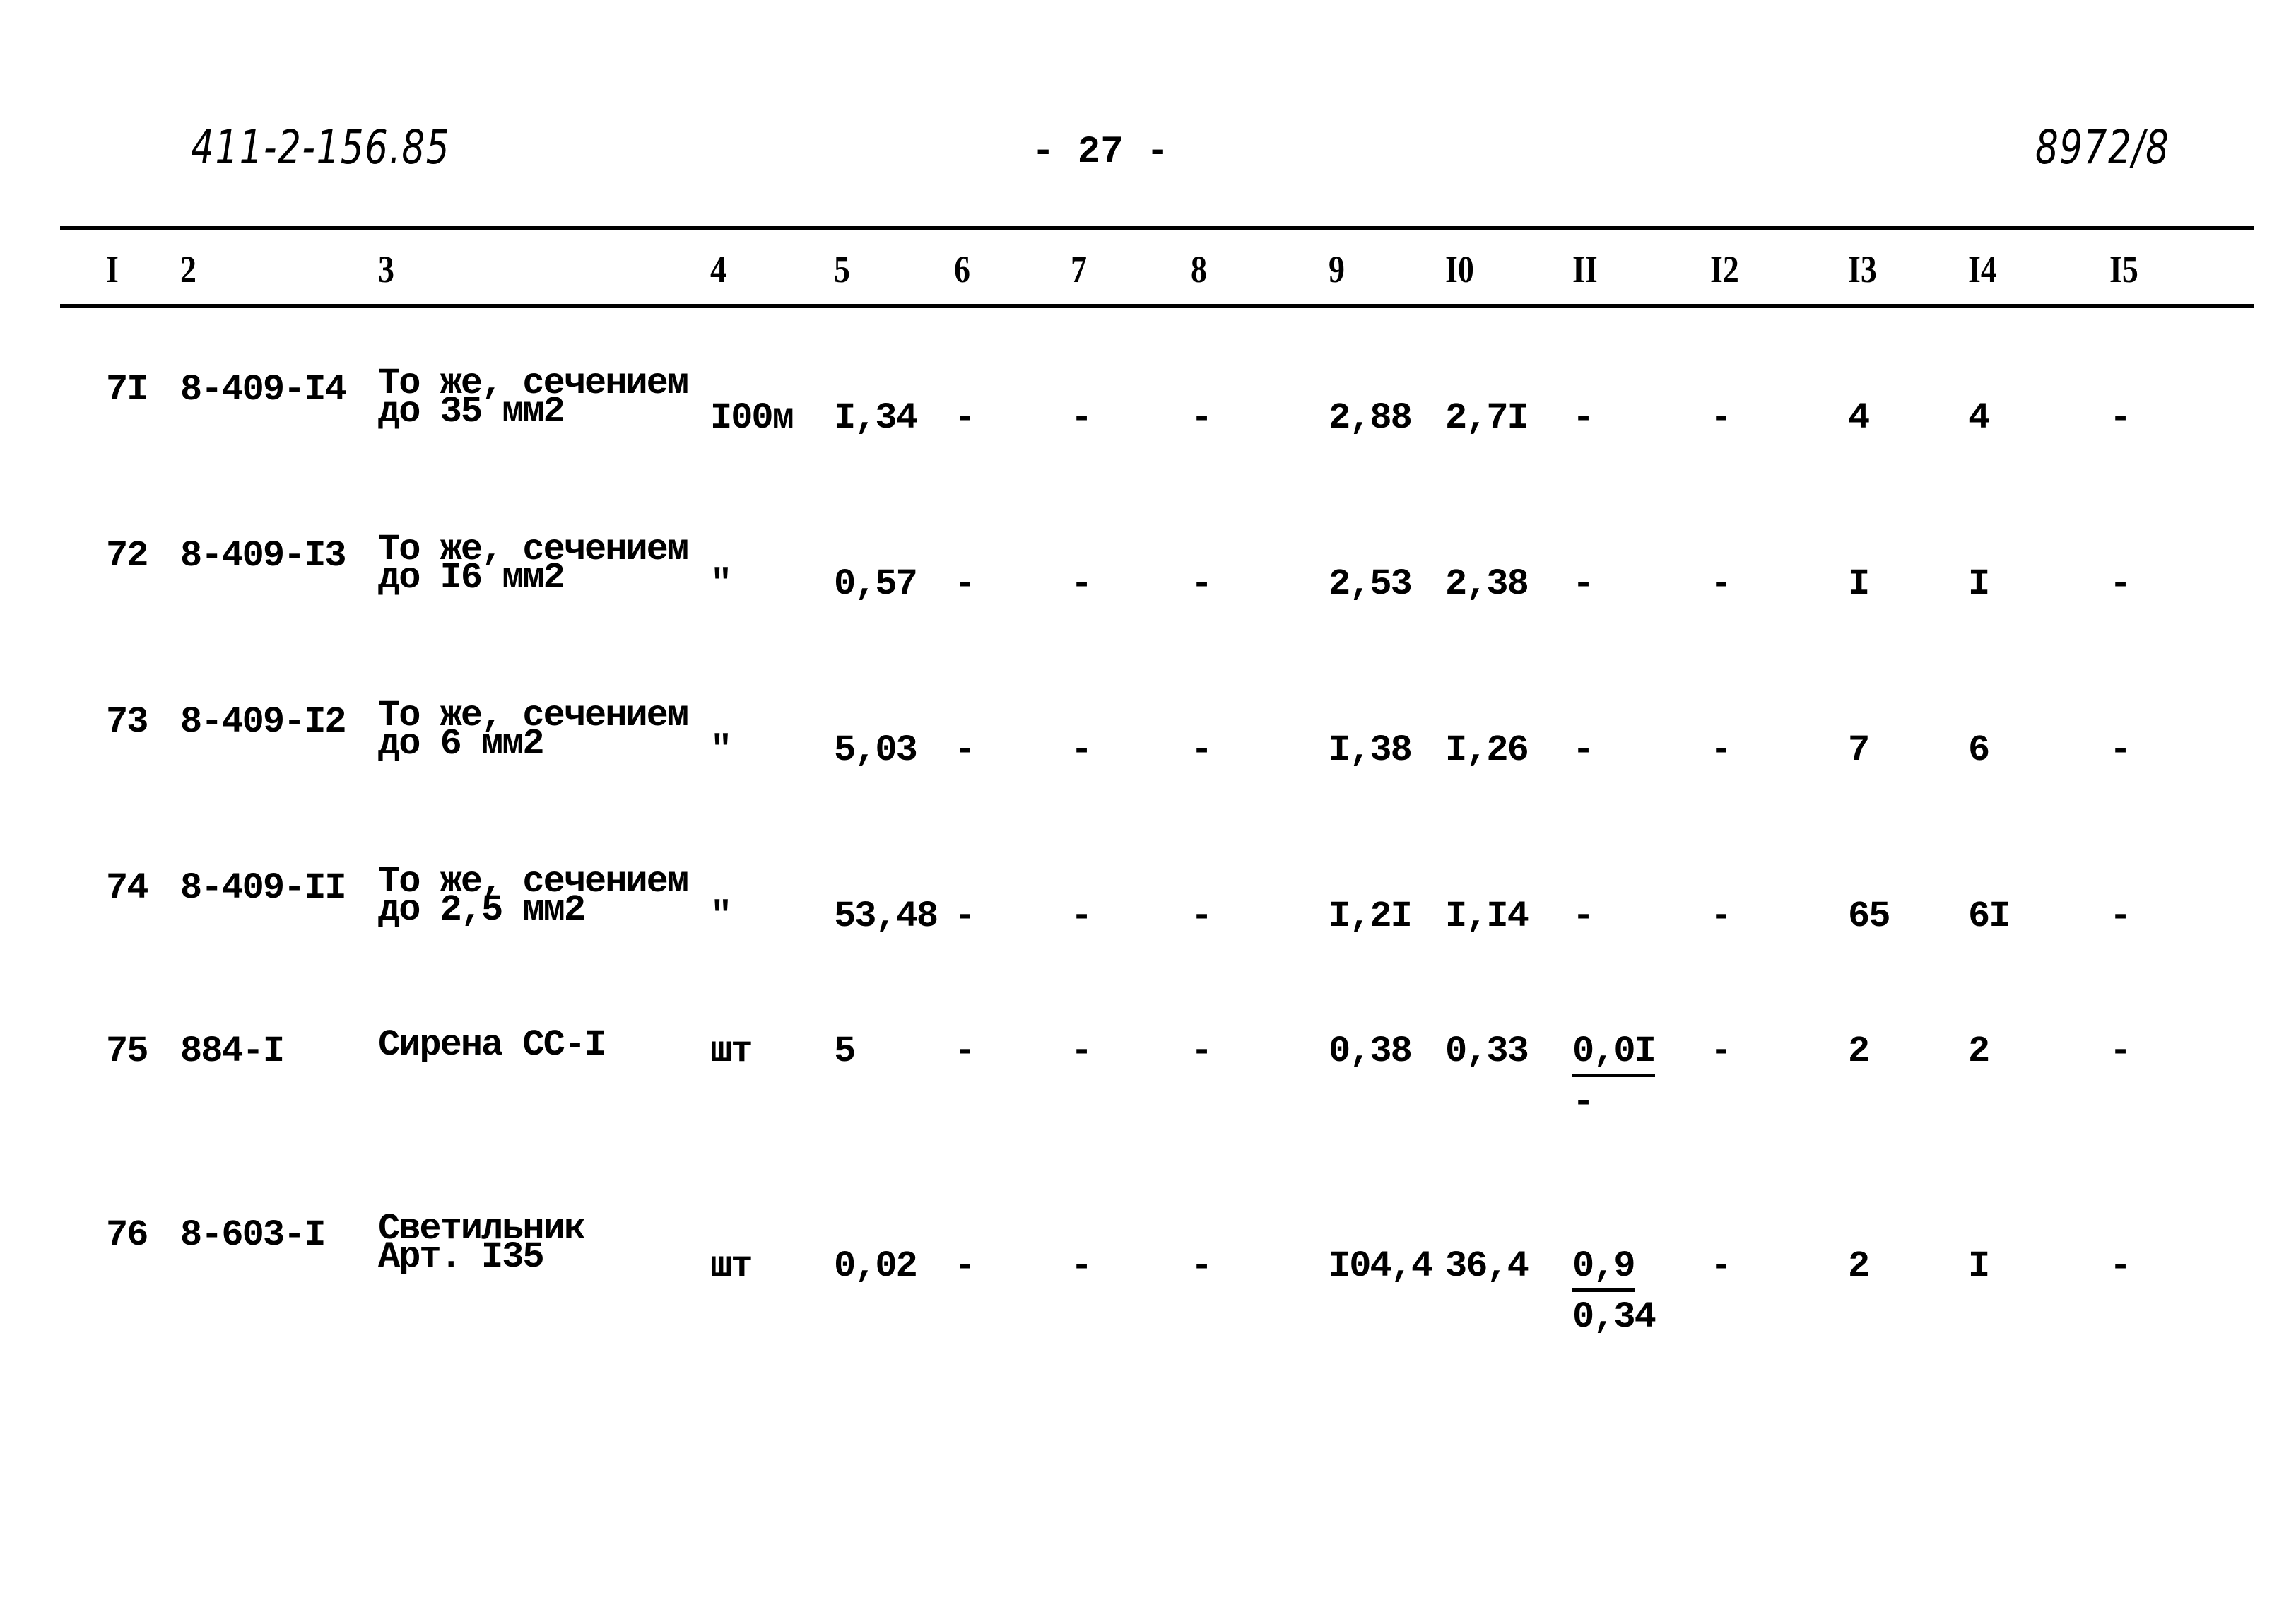  I want to click on cell-col-2: 8-603-I, so click(253, 1235).